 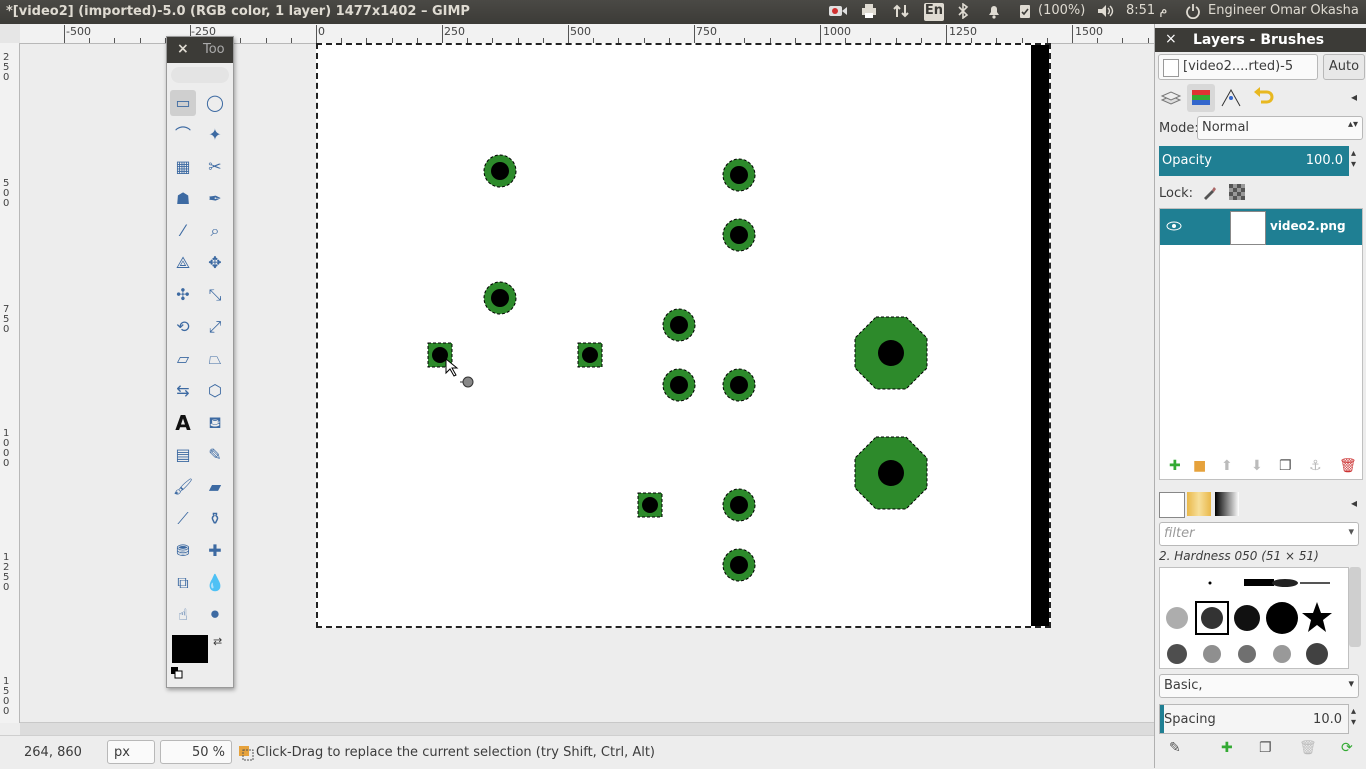 I want to click on mode-select: Normal ▴▾, so click(x=1280, y=128).